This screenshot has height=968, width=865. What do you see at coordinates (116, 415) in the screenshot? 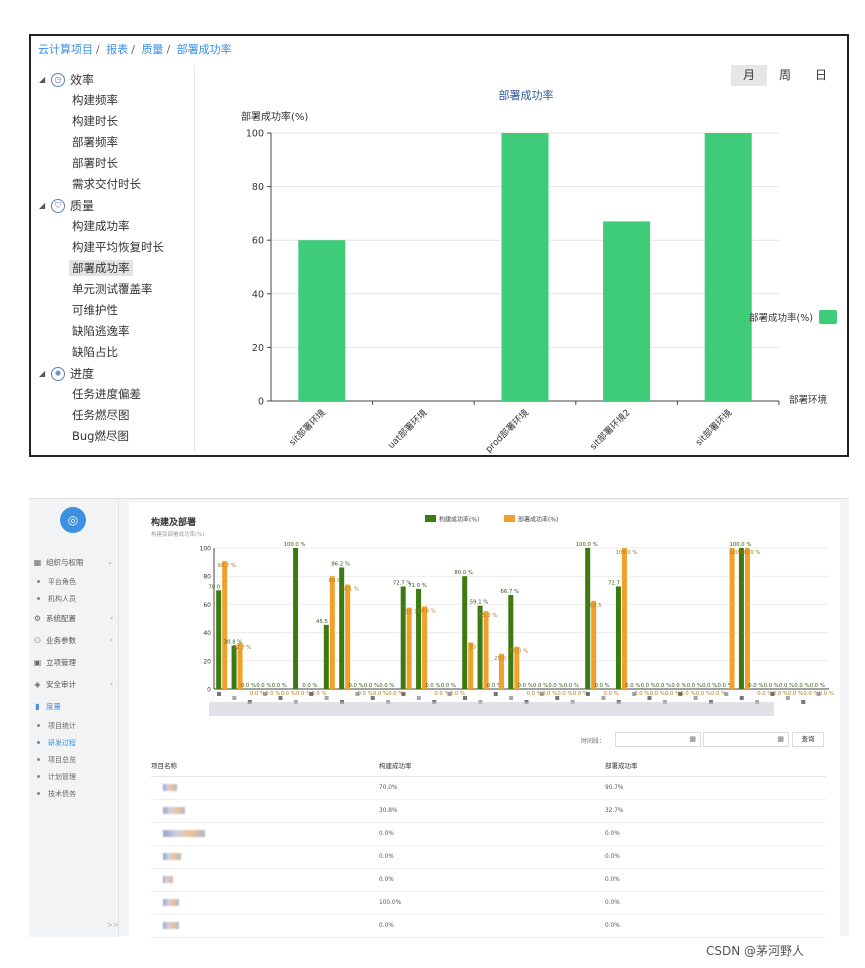
I see `tree-item: 任务燃尽图` at bounding box center [116, 415].